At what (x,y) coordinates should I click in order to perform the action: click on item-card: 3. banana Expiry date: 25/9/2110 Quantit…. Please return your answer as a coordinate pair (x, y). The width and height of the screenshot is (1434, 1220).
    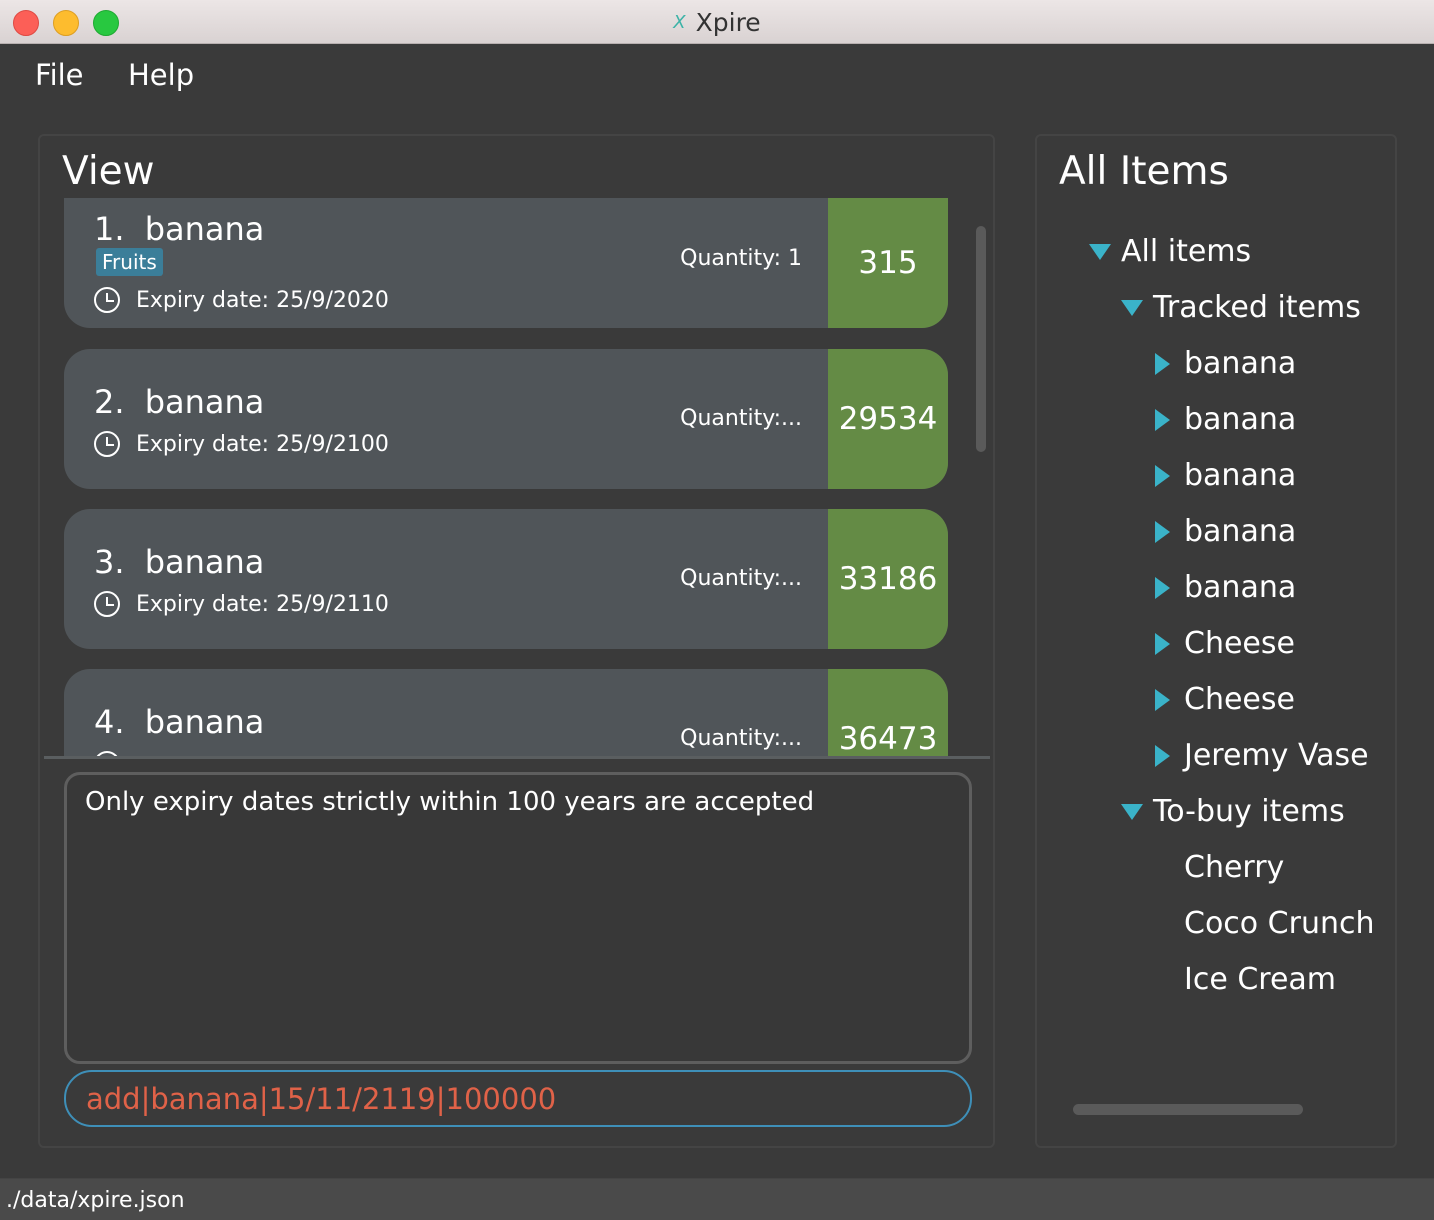
    Looking at the image, I should click on (506, 579).